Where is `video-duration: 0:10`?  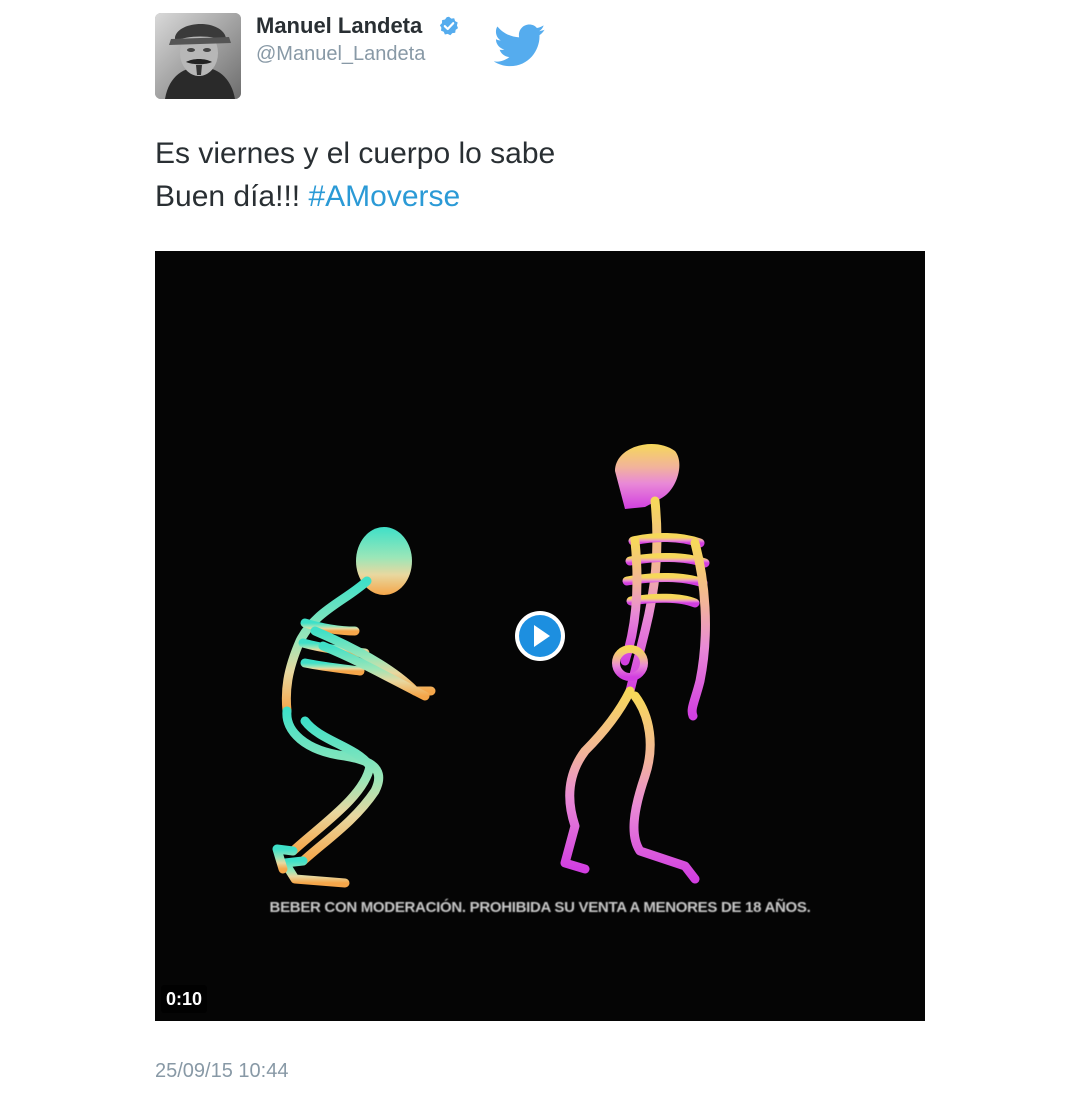 video-duration: 0:10 is located at coordinates (184, 999).